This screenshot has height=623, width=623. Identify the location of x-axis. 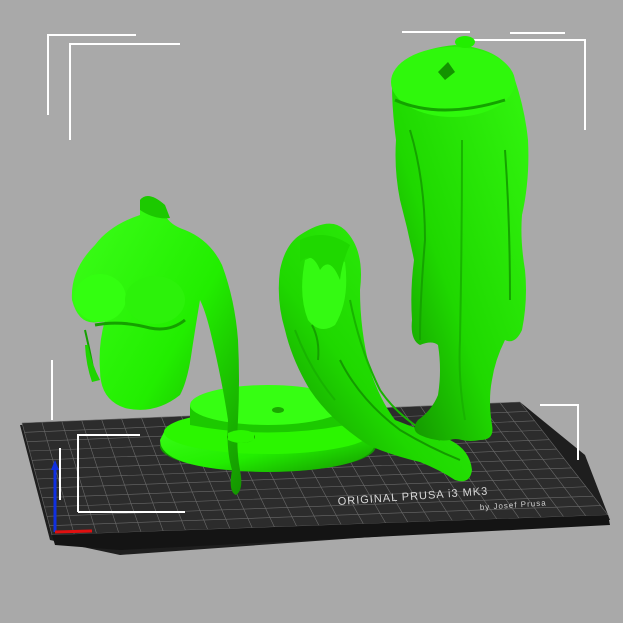
(73, 531).